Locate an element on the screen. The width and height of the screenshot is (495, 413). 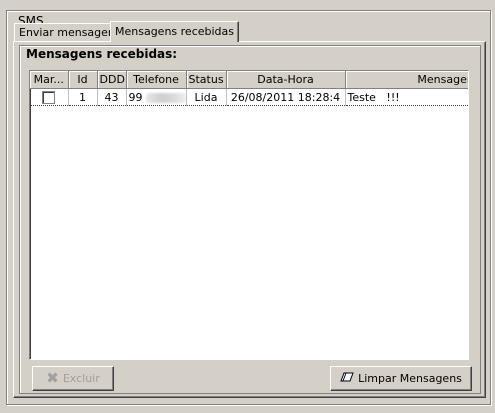
column-header-id: Id is located at coordinates (83, 80).